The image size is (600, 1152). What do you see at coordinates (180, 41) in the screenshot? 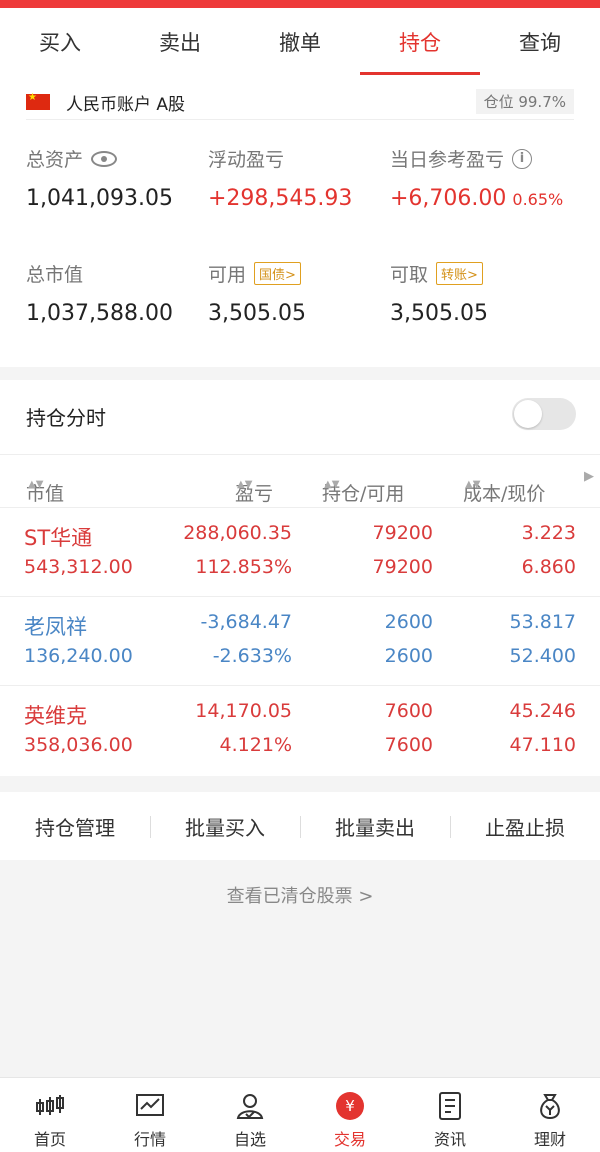
I see `tab-sell: 卖出` at bounding box center [180, 41].